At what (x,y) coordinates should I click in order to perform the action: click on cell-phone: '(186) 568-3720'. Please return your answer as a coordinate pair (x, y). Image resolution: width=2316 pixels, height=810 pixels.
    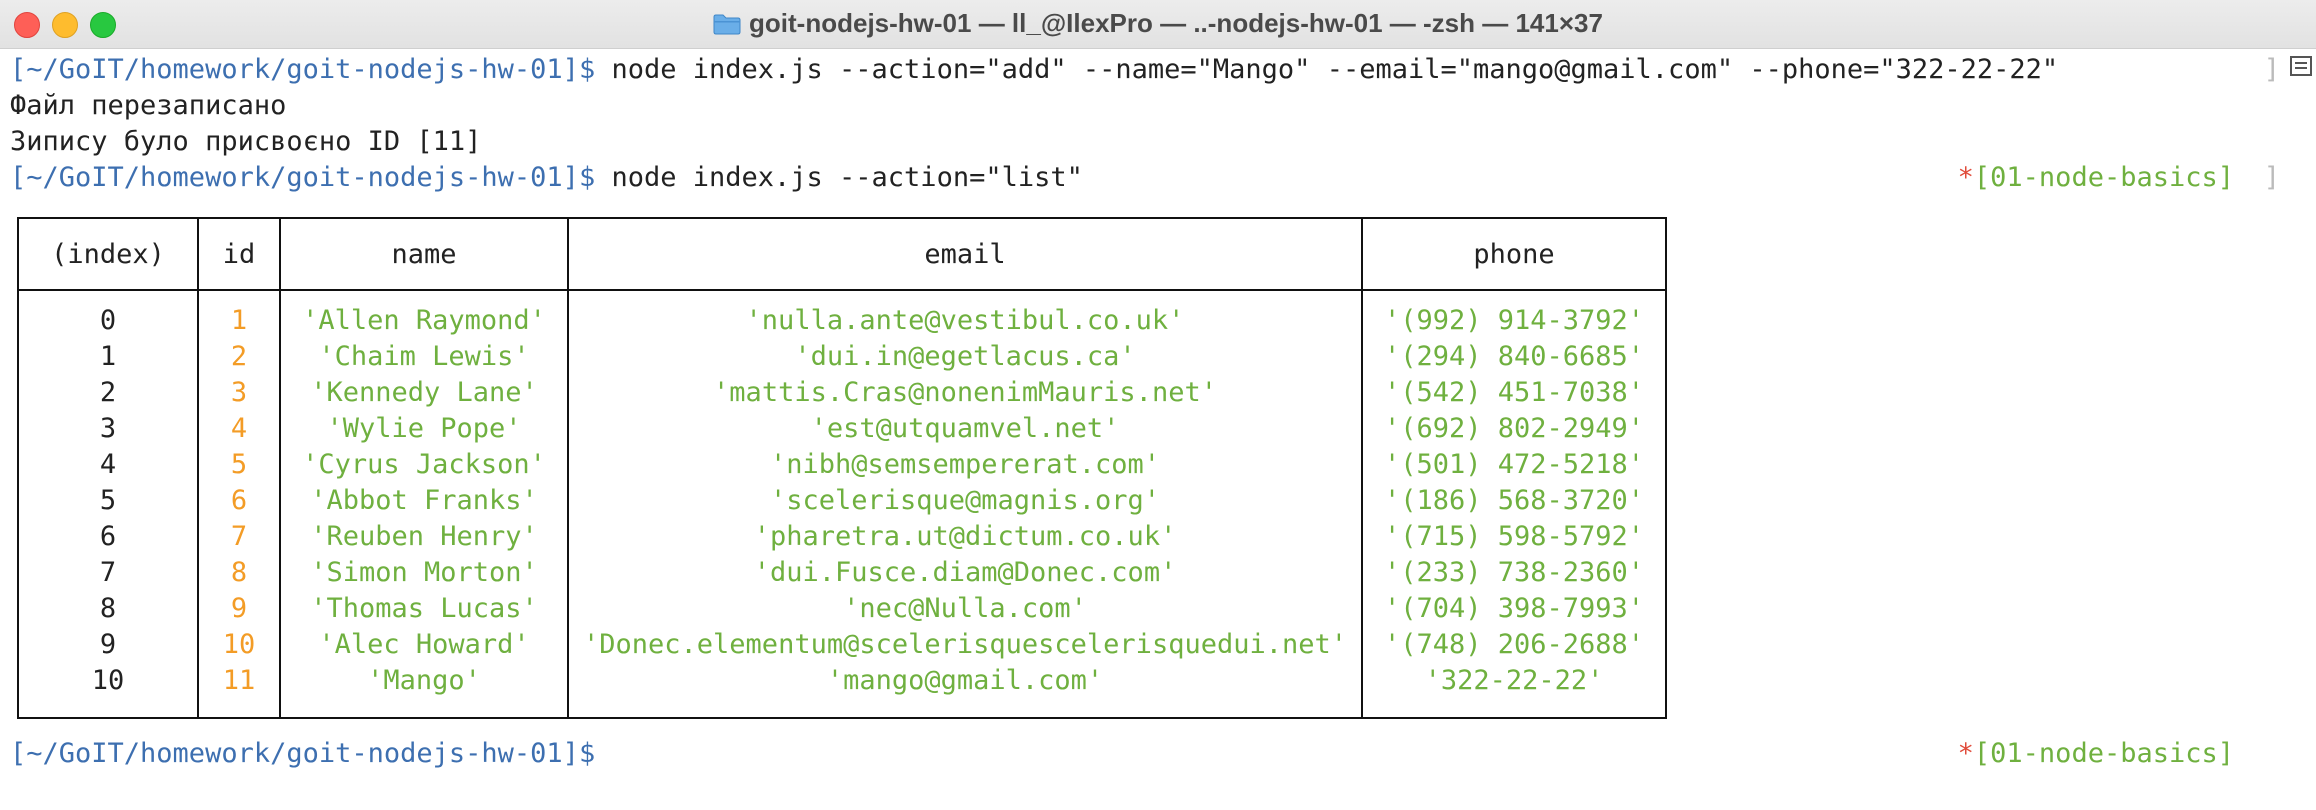
    Looking at the image, I should click on (1514, 501).